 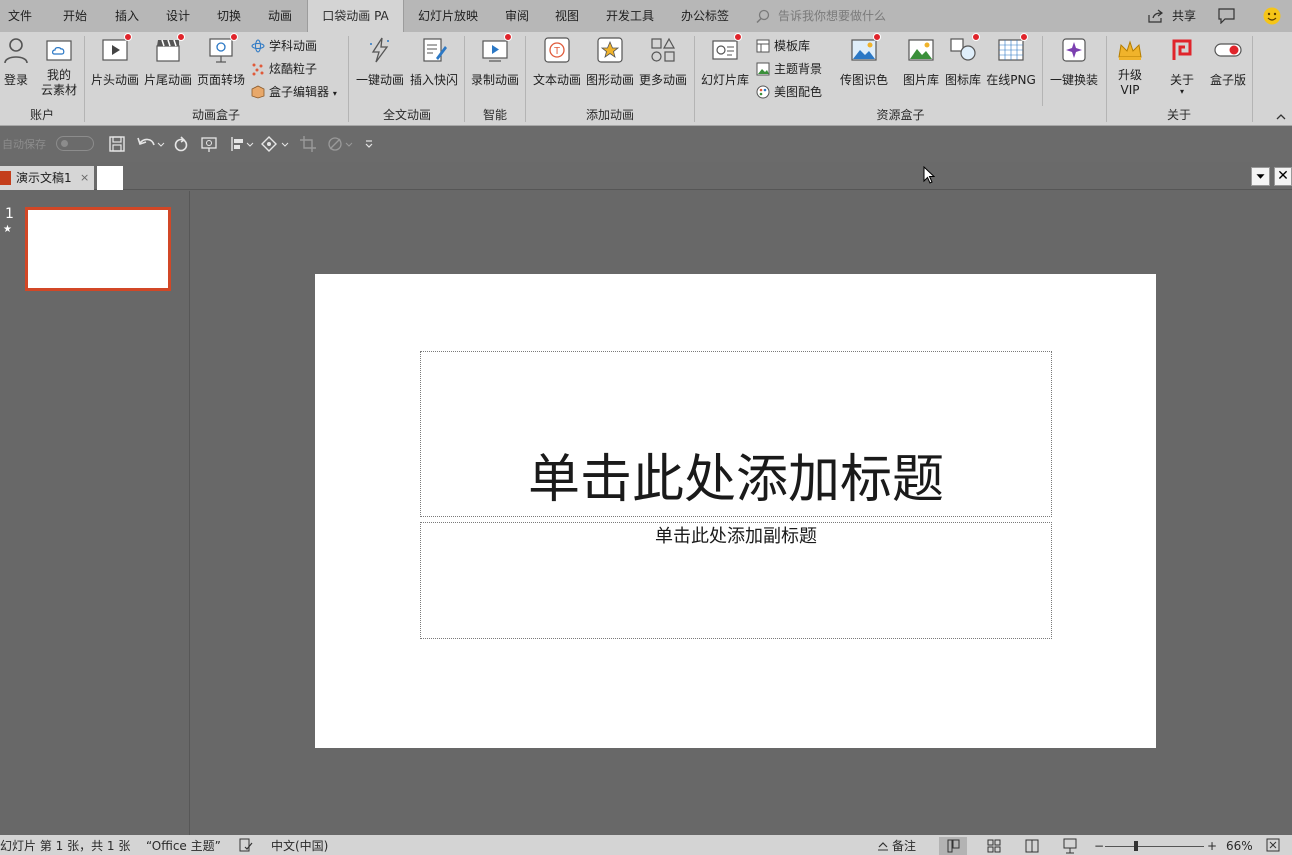 I want to click on slide-sorter-view-icon, so click(x=994, y=846).